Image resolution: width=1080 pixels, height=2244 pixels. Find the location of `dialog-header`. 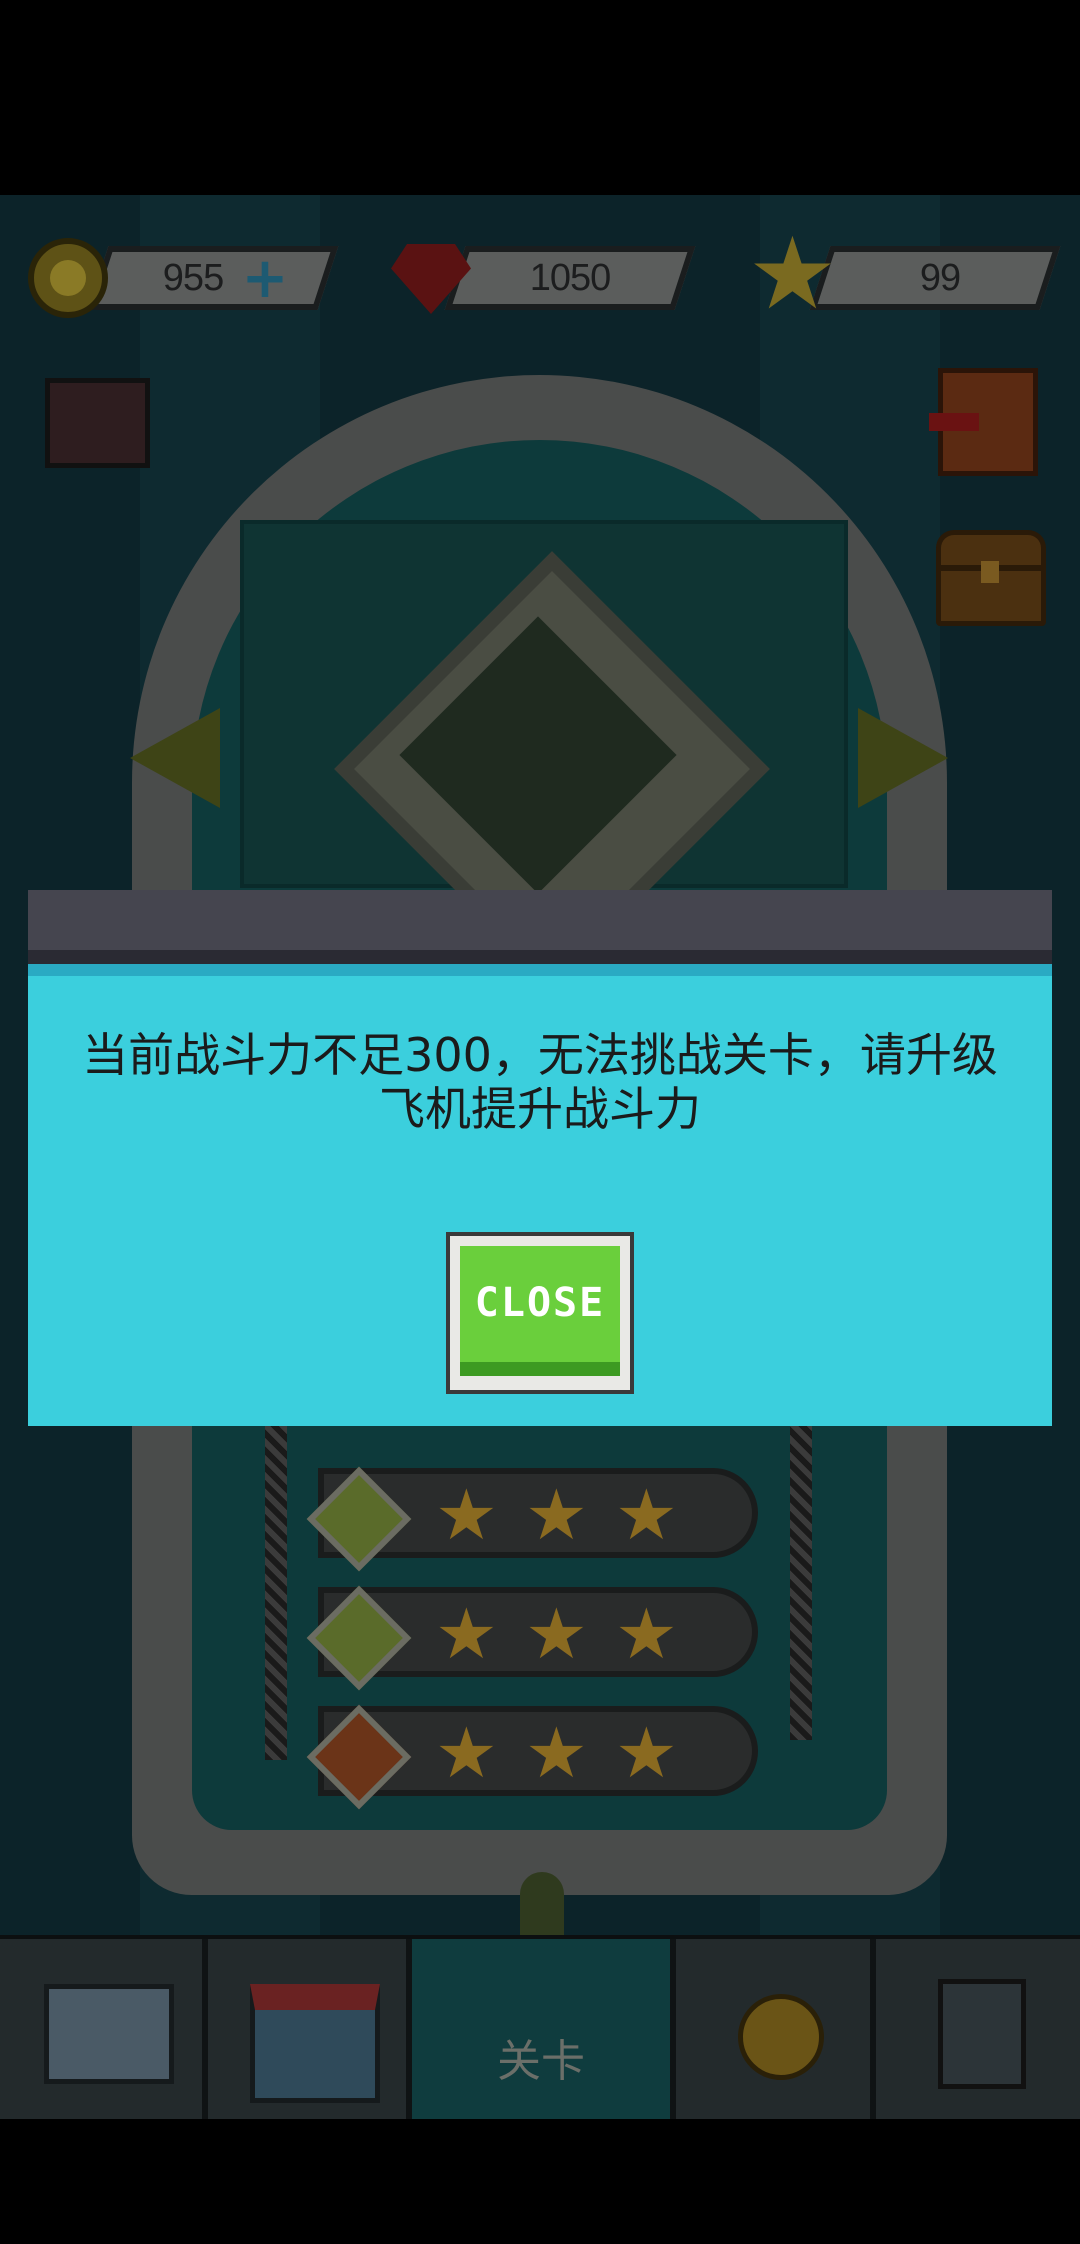

dialog-header is located at coordinates (540, 920).